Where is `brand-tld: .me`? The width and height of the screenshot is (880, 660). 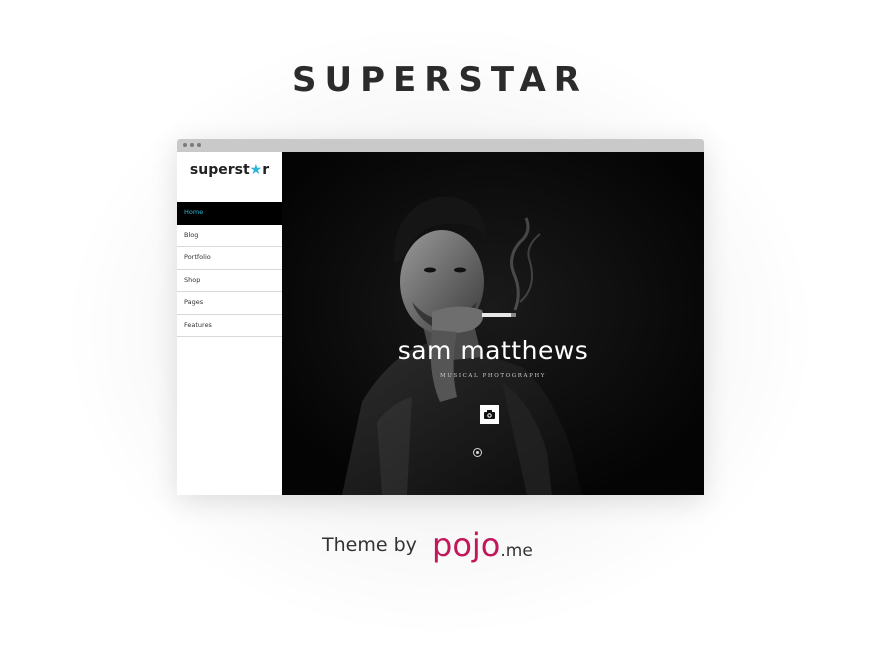
brand-tld: .me is located at coordinates (516, 551).